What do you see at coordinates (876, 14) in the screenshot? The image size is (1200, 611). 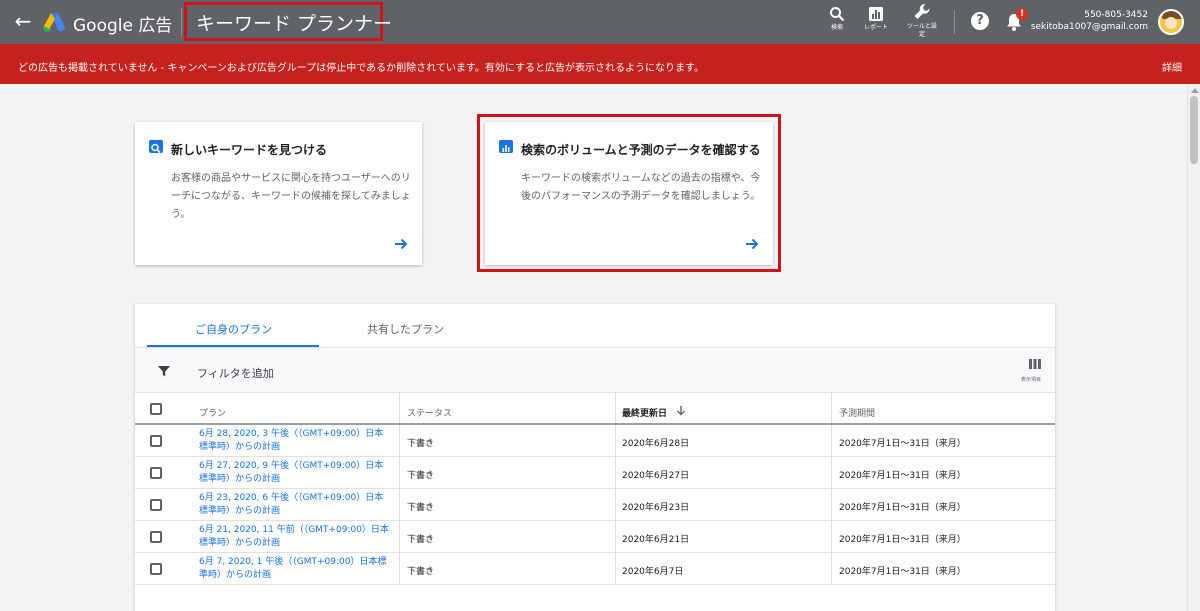 I see `reports-icon` at bounding box center [876, 14].